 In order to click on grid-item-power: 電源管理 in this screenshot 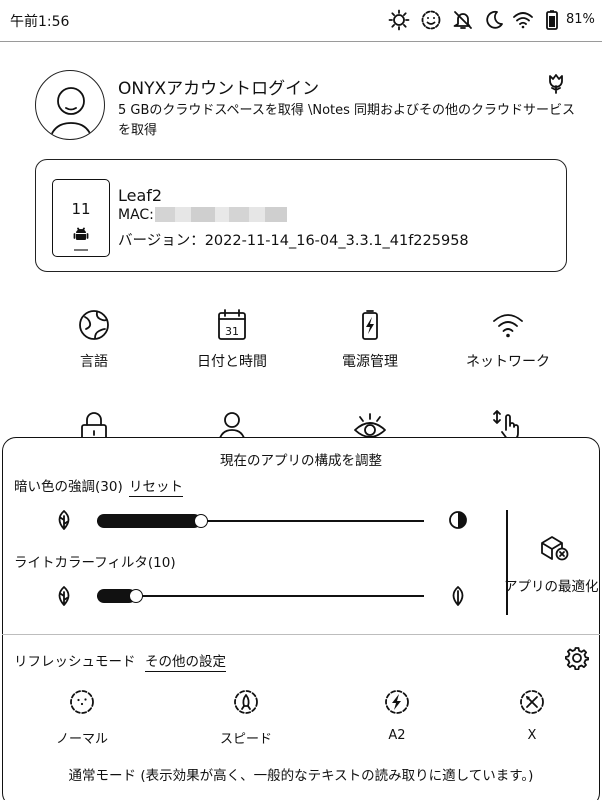, I will do `click(370, 339)`.